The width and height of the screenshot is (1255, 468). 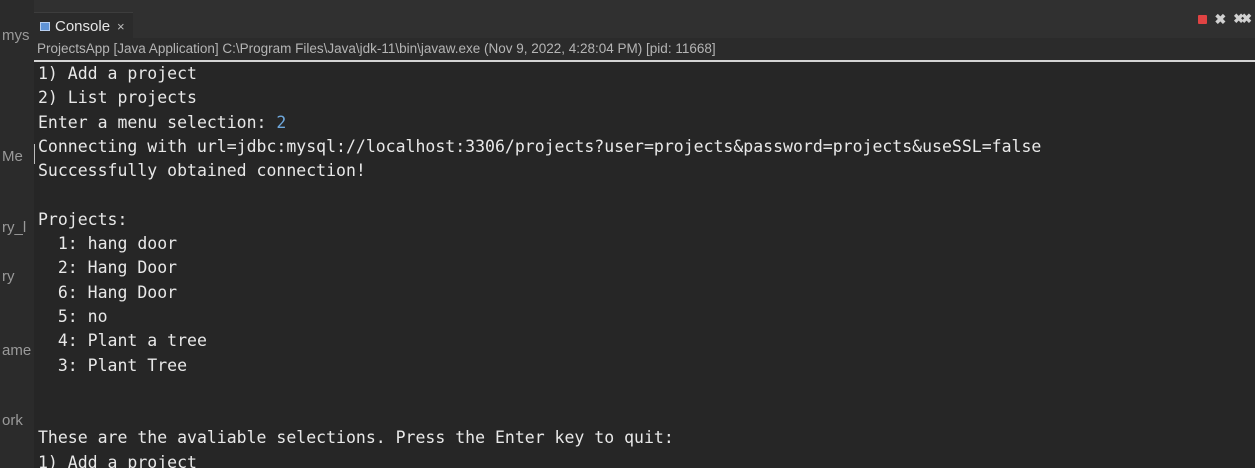 What do you see at coordinates (108, 292) in the screenshot?
I see `project-list-item: 6: Hang Door` at bounding box center [108, 292].